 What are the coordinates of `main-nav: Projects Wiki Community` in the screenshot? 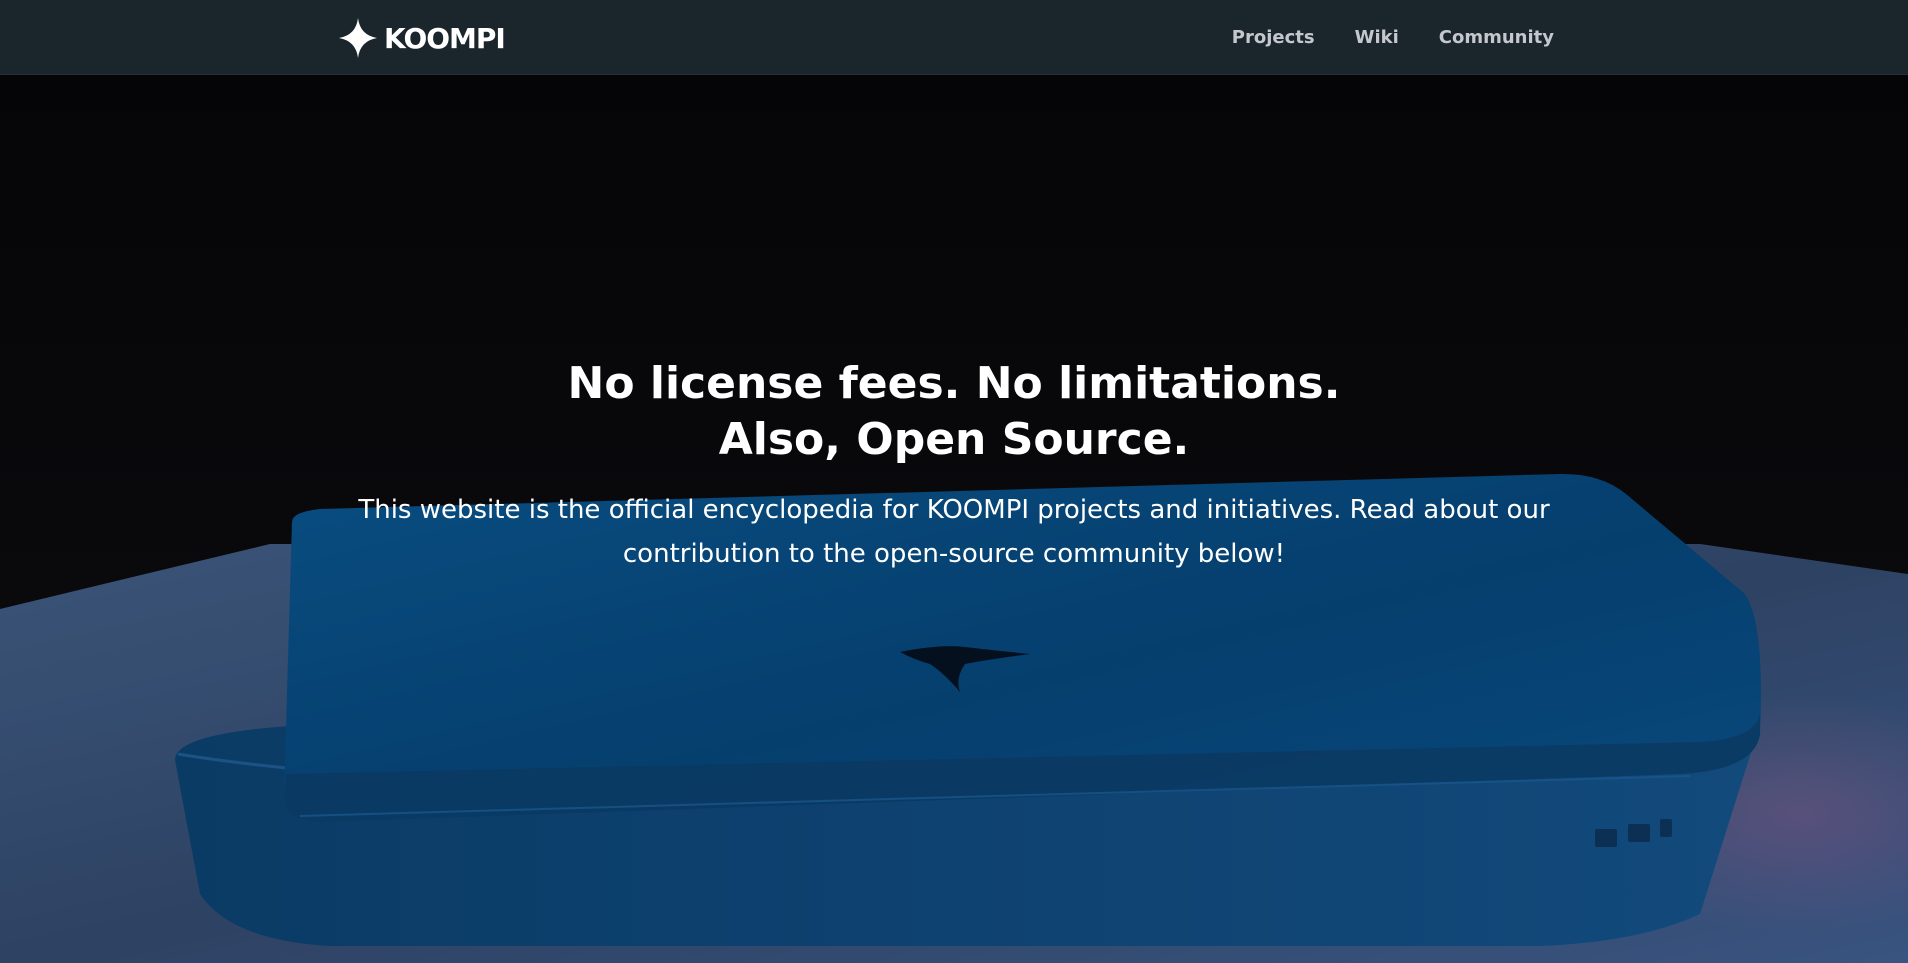 It's located at (1373, 37).